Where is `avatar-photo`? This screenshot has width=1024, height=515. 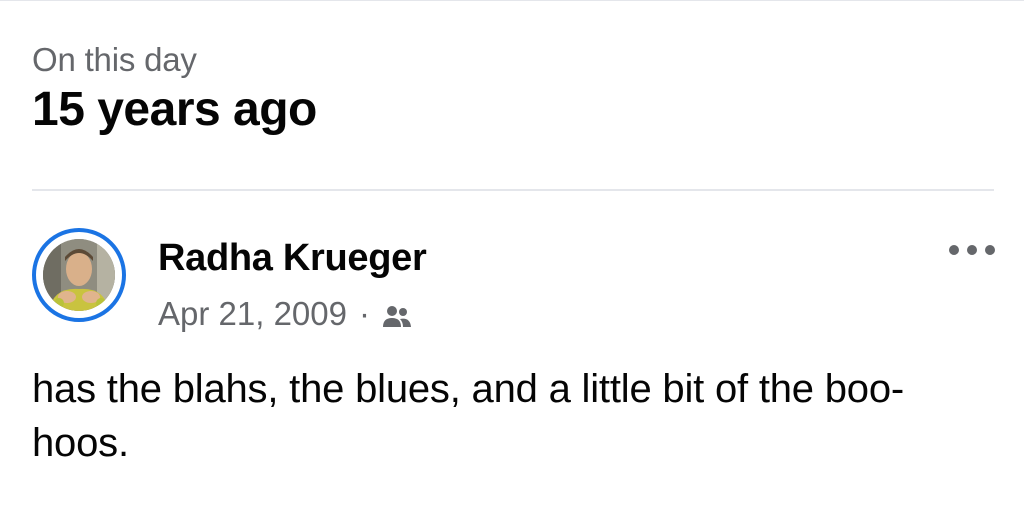
avatar-photo is located at coordinates (79, 275).